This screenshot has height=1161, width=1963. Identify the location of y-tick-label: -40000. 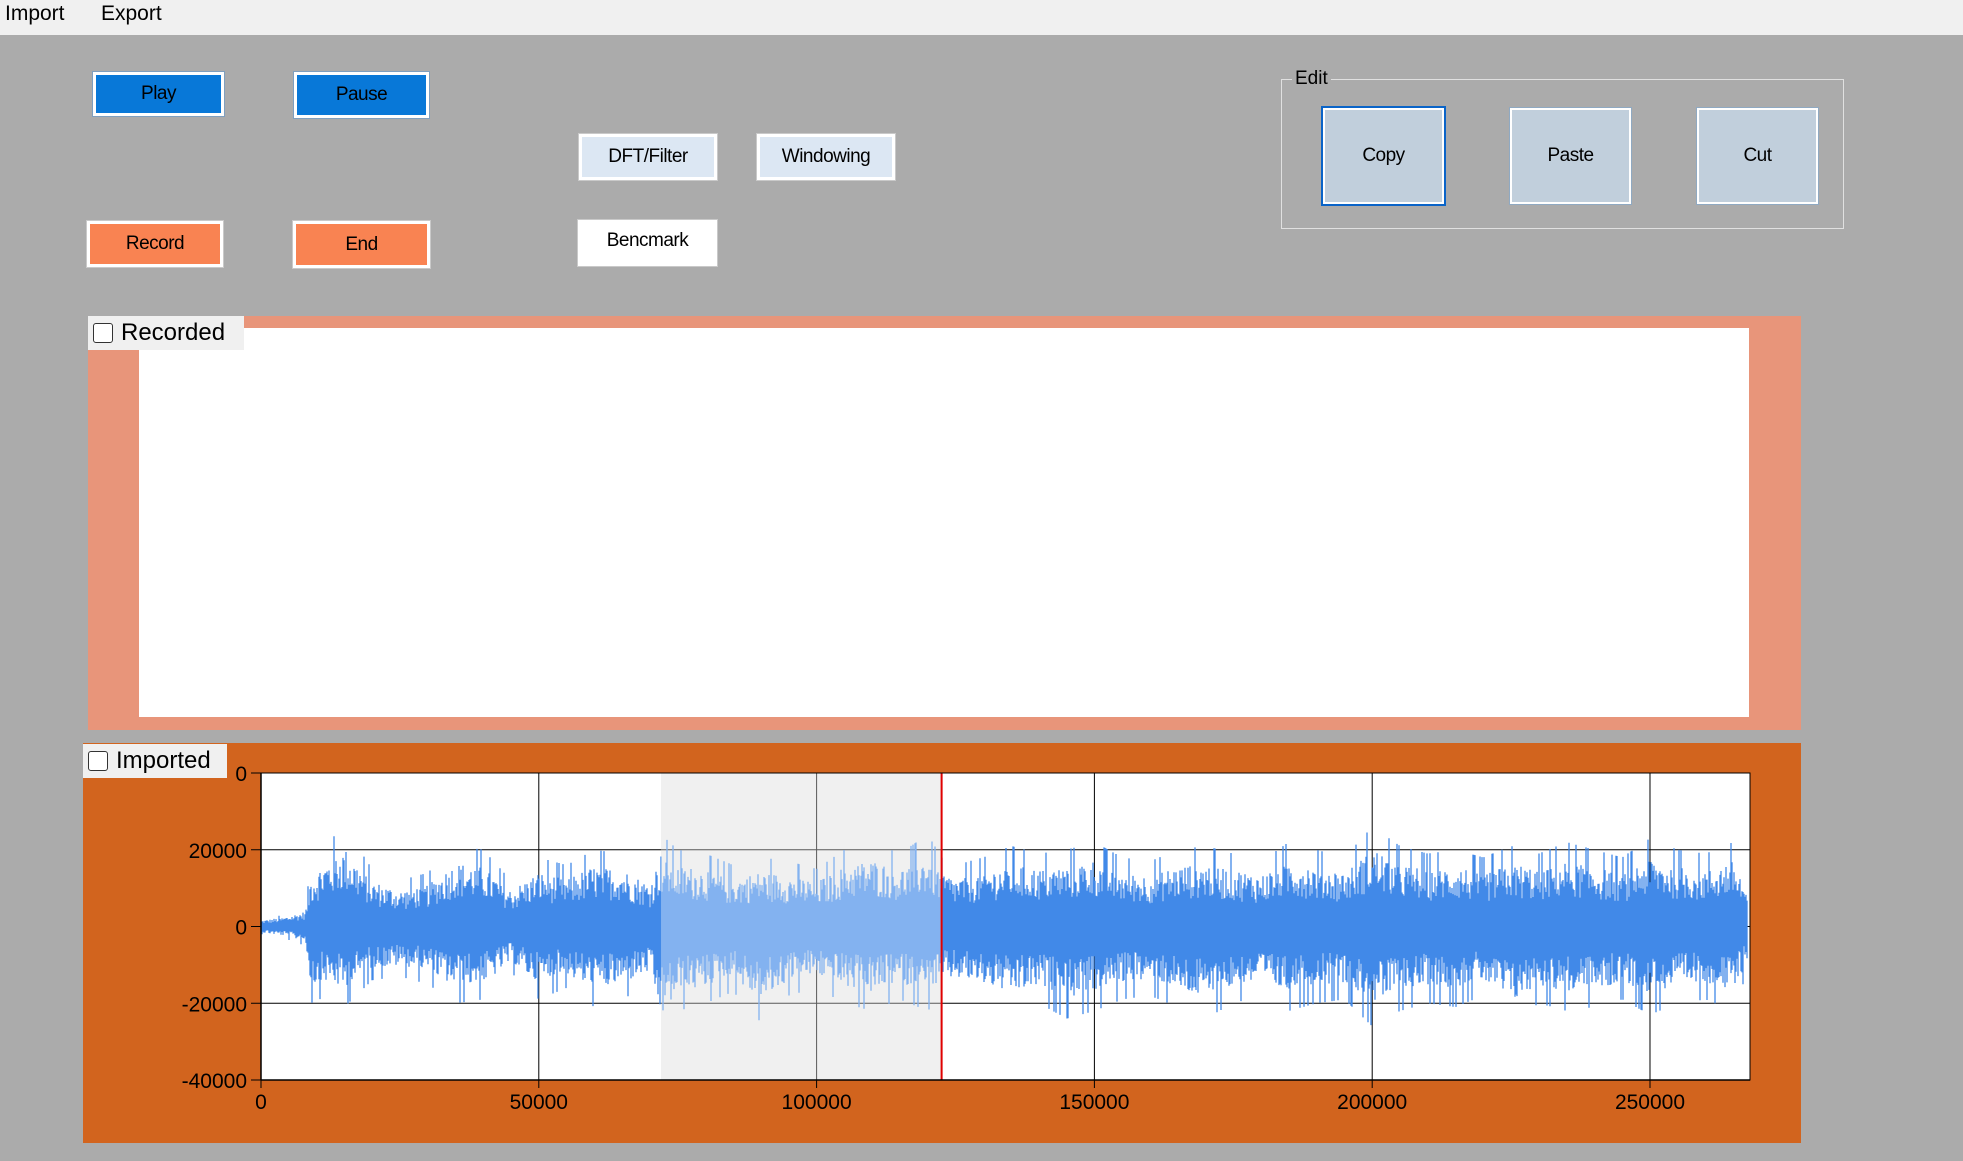
(214, 1081).